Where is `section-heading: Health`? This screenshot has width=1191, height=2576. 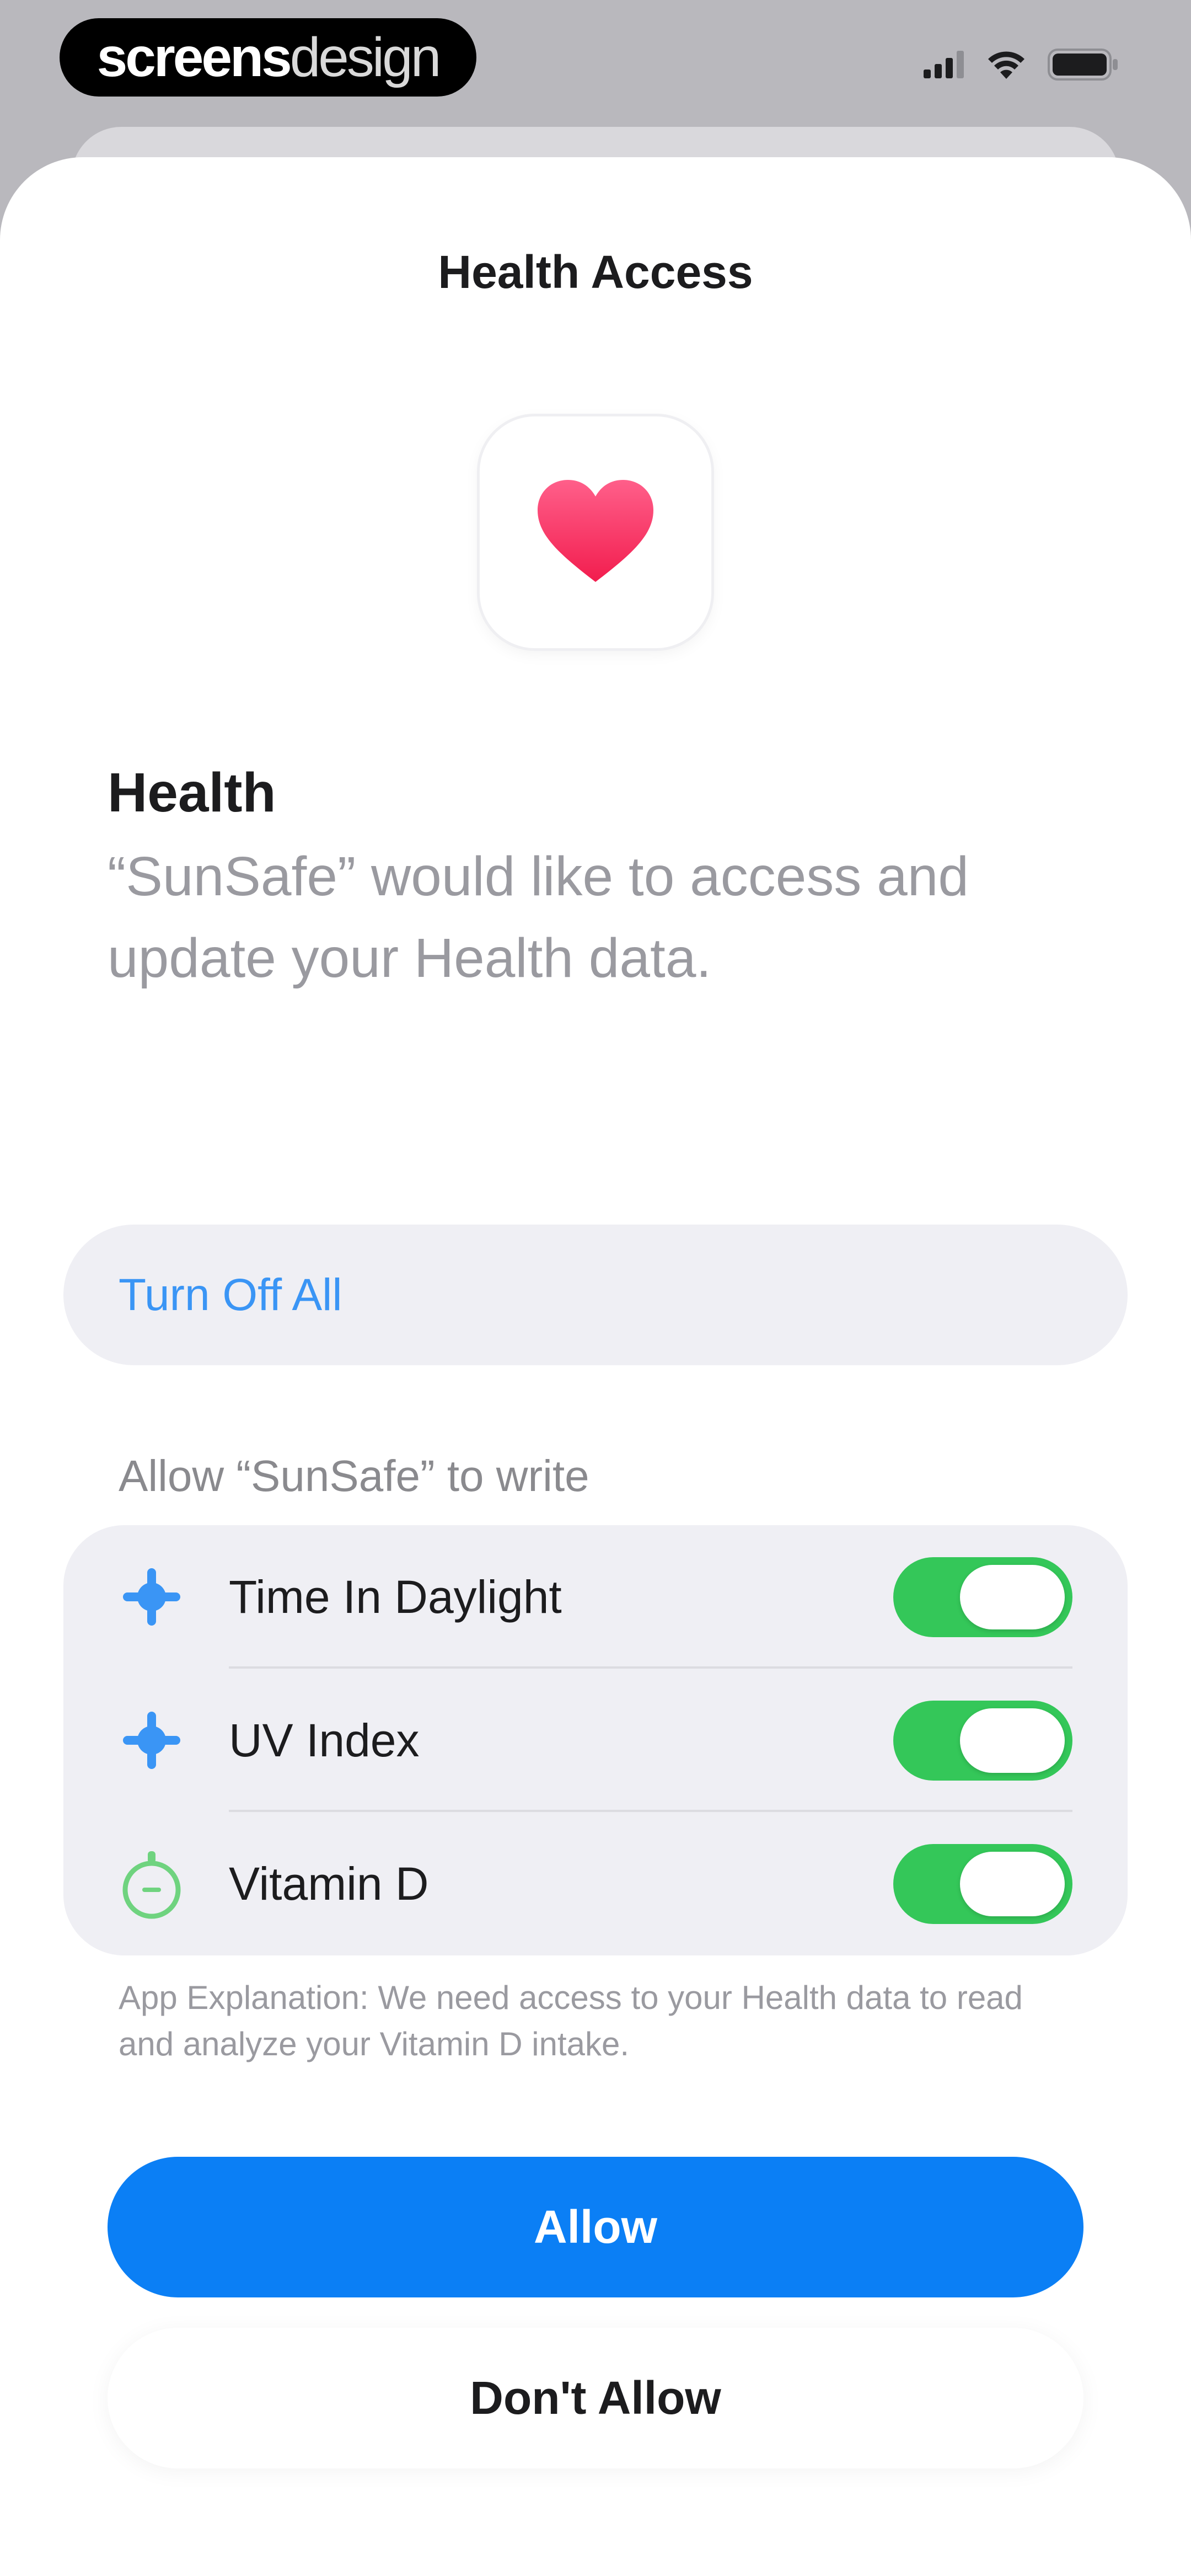
section-heading: Health is located at coordinates (192, 793).